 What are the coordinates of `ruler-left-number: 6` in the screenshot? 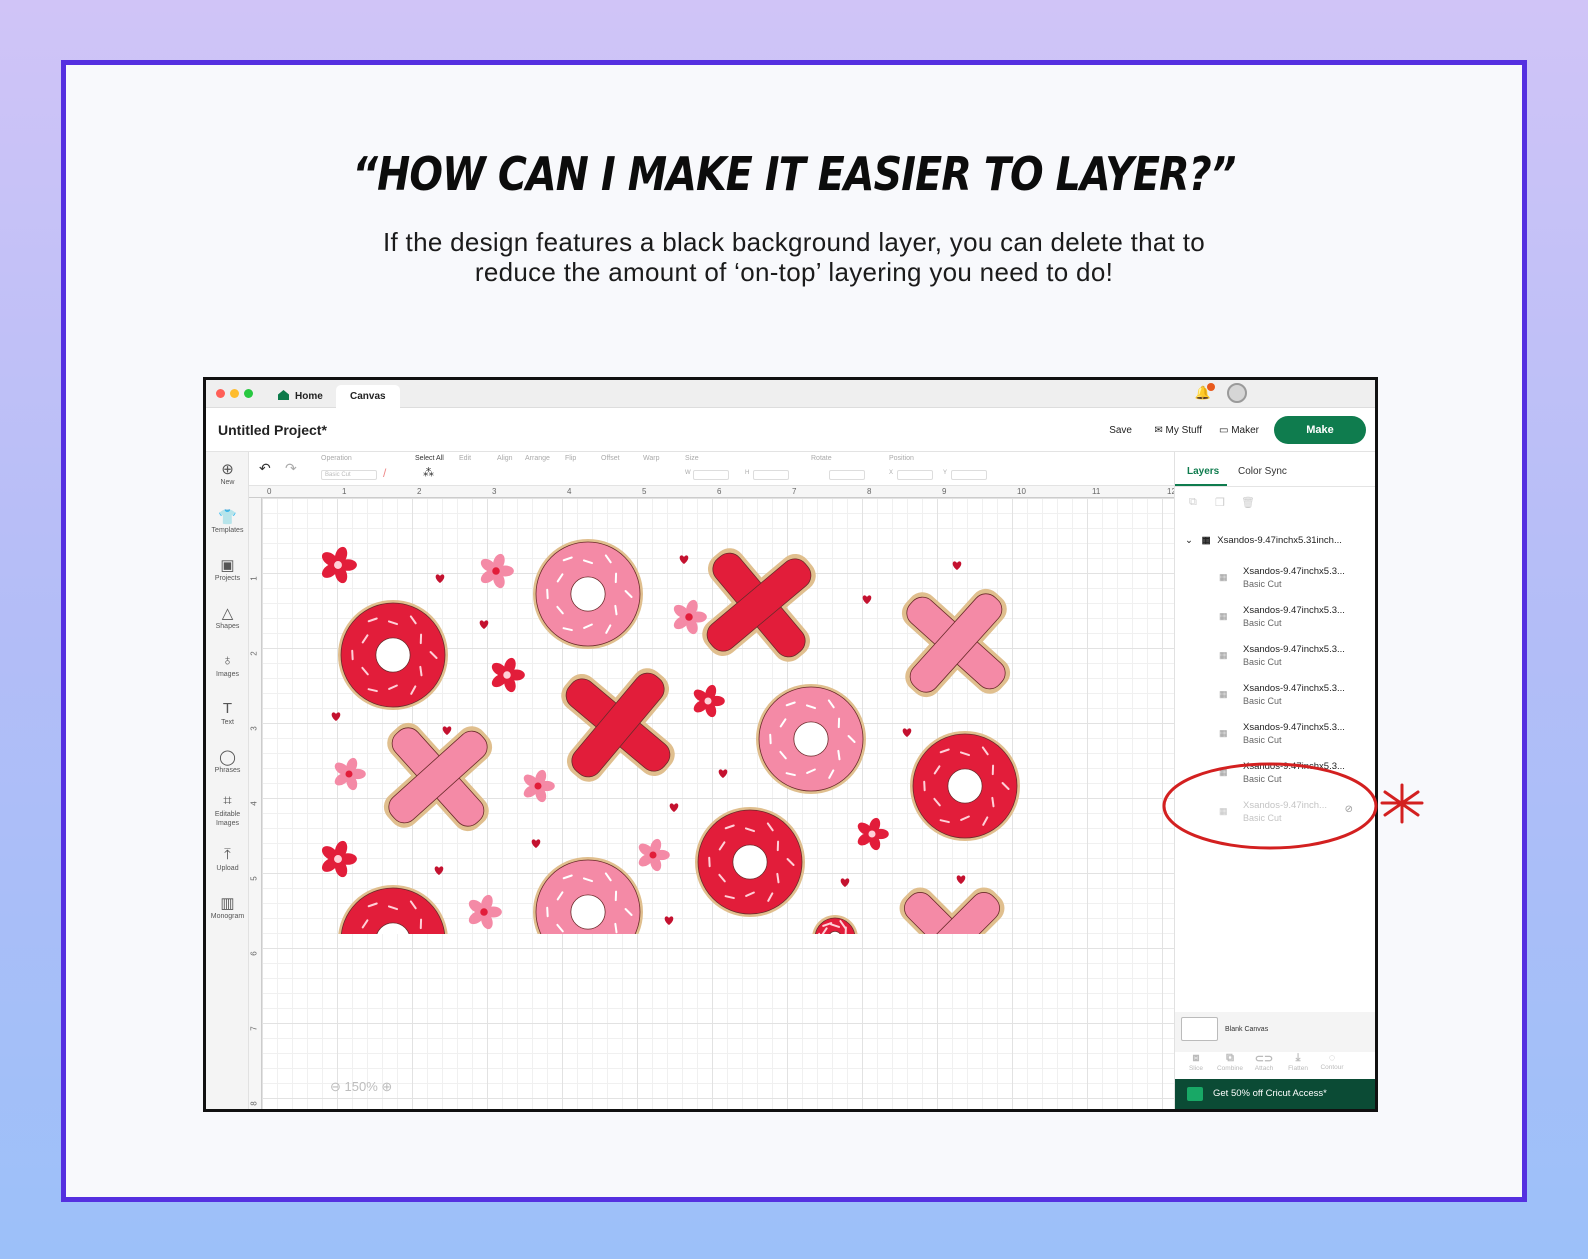 It's located at (254, 953).